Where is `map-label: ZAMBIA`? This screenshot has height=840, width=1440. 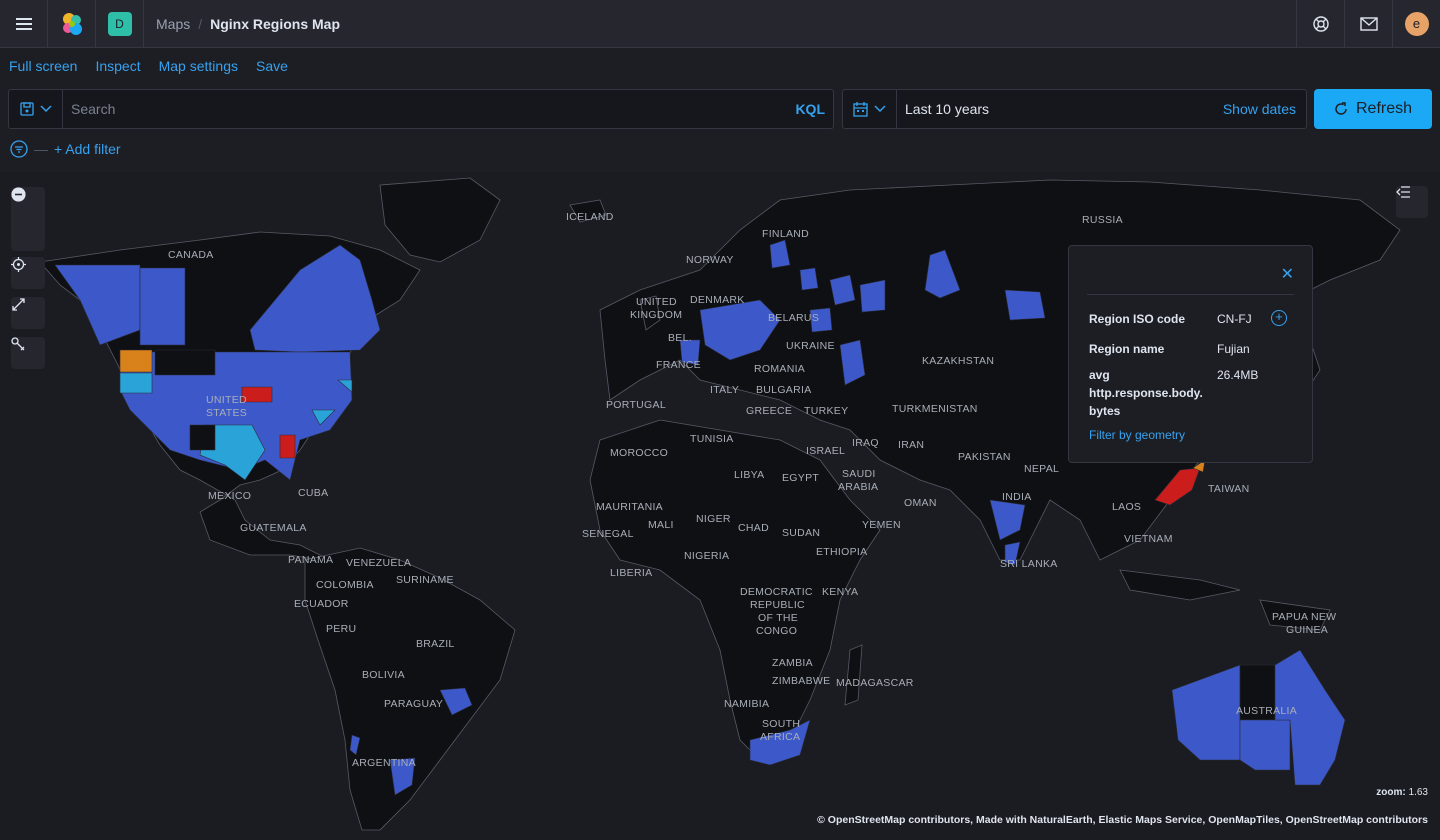 map-label: ZAMBIA is located at coordinates (792, 663).